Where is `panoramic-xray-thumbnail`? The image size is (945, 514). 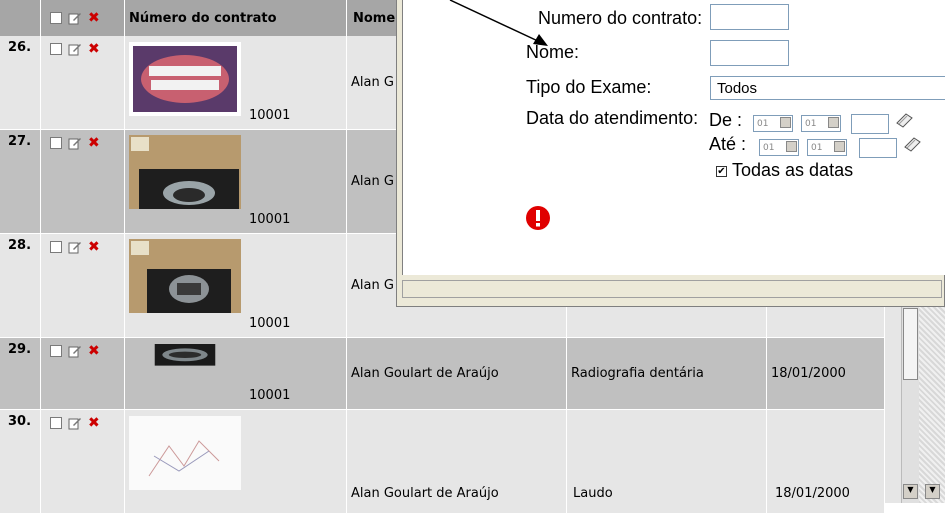 panoramic-xray-thumbnail is located at coordinates (185, 364).